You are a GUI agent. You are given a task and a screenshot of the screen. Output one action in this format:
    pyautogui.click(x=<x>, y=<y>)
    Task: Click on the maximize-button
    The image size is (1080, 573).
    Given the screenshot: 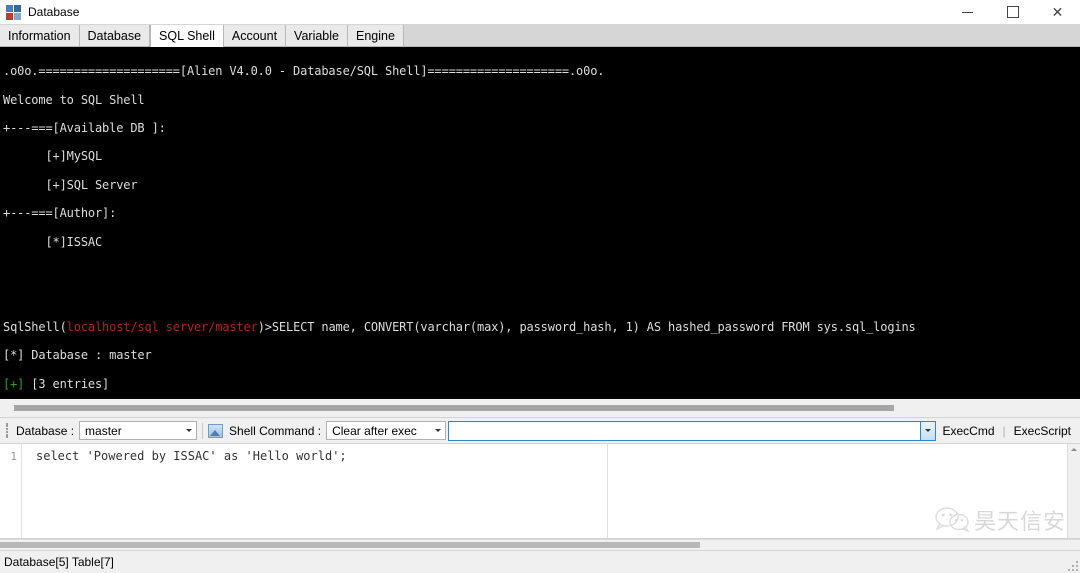 What is the action you would take?
    pyautogui.click(x=1012, y=12)
    